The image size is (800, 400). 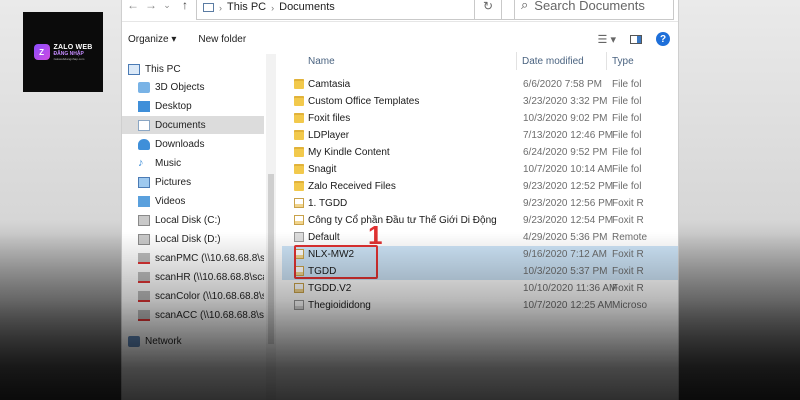 I want to click on file-name: Snagit, so click(x=322, y=169).